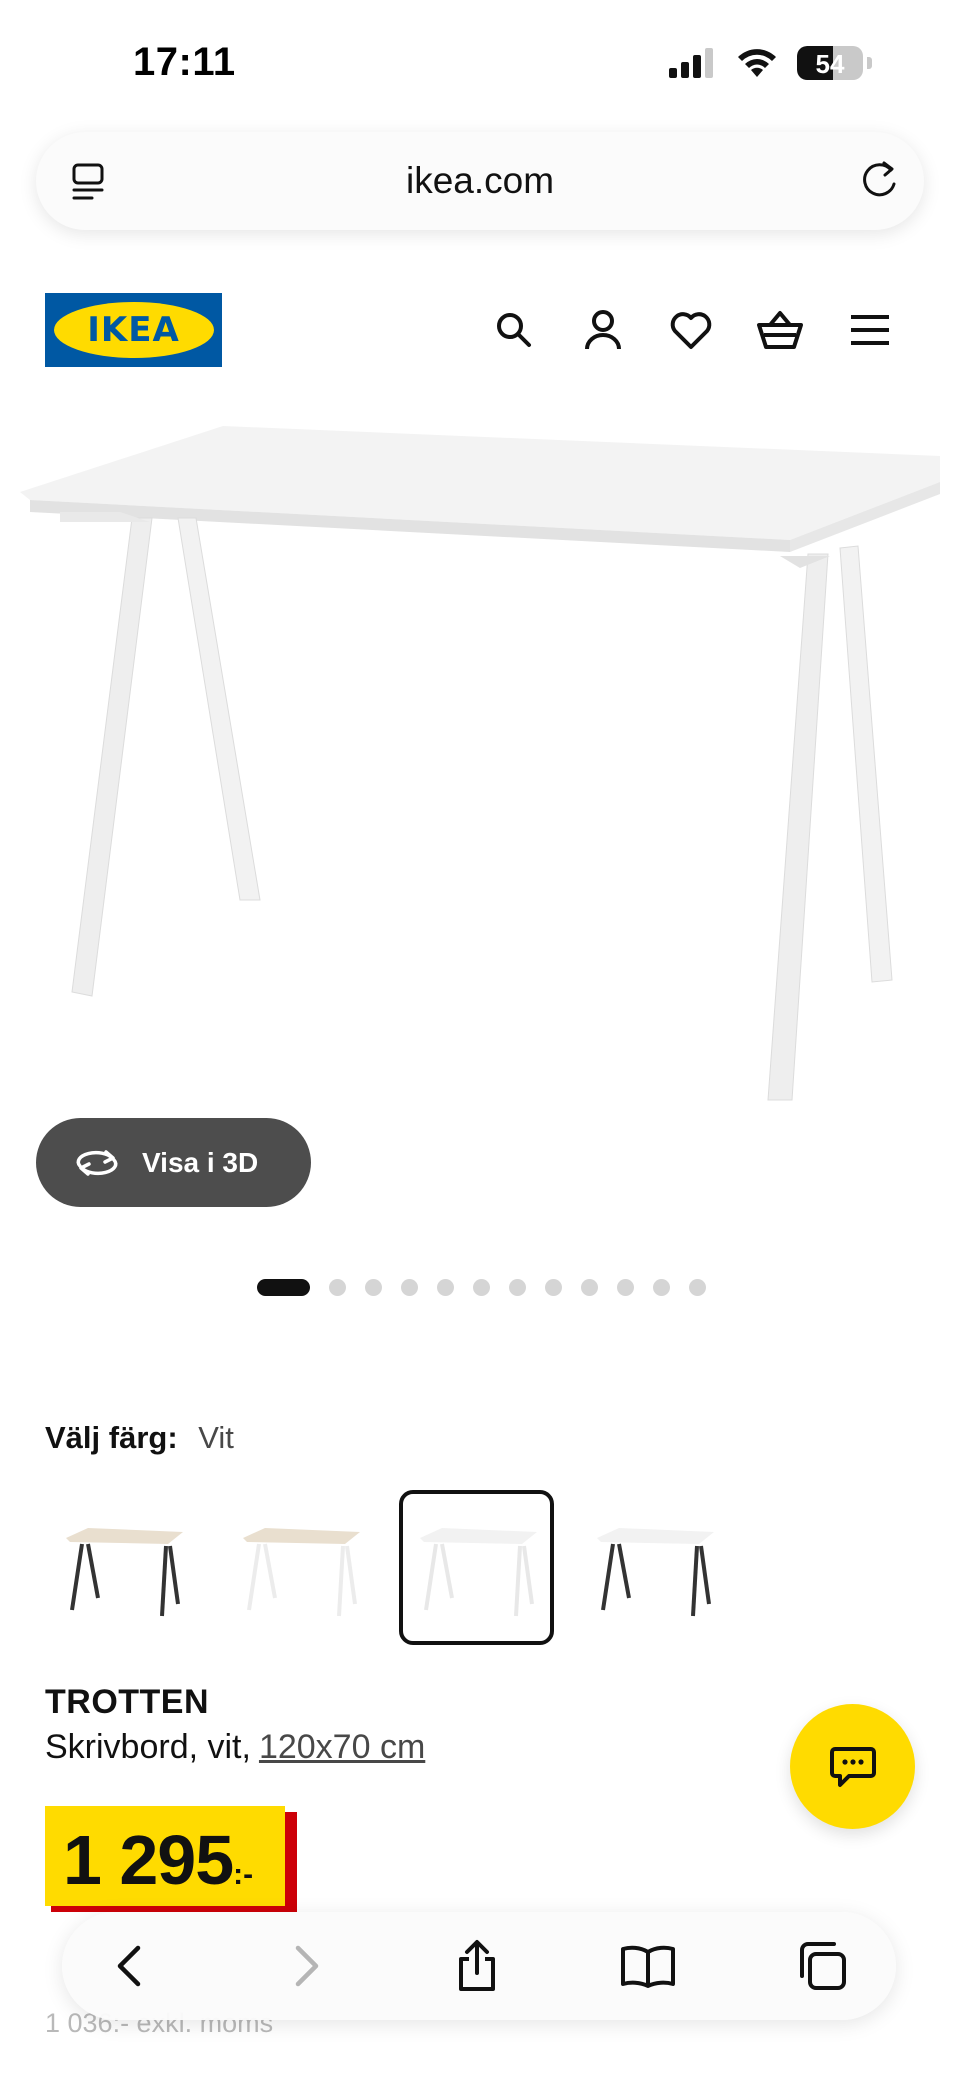 This screenshot has width=960, height=2081. Describe the element at coordinates (653, 1567) in the screenshot. I see `color-swatch-white-anthracite` at that location.